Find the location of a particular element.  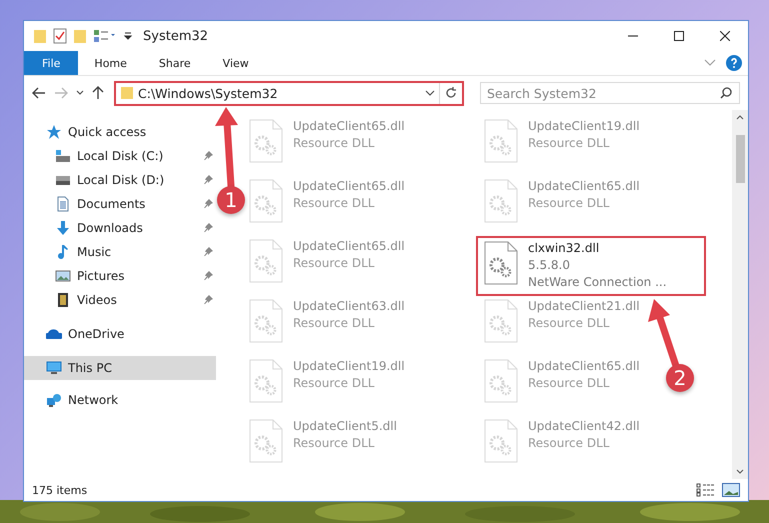

nav-item: Downloads is located at coordinates (120, 228).